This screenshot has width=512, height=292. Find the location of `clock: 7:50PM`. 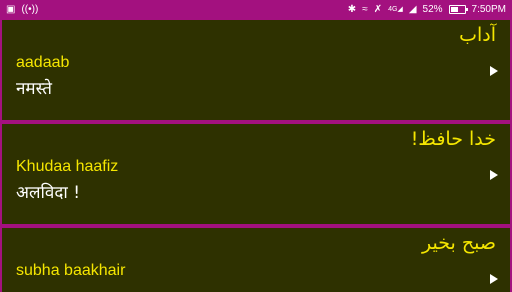

clock: 7:50PM is located at coordinates (488, 9).